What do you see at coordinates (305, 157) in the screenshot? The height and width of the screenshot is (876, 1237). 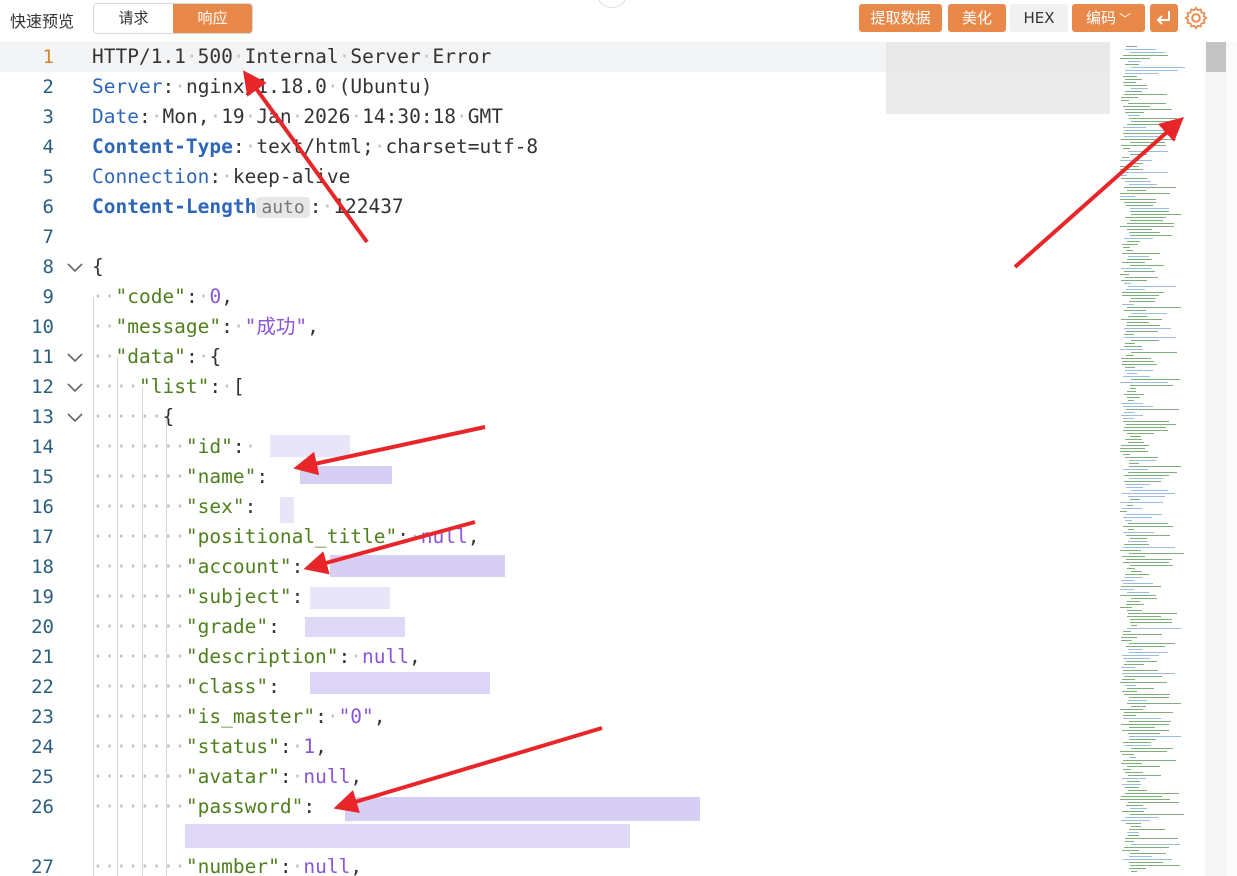 I see `arrow-status` at bounding box center [305, 157].